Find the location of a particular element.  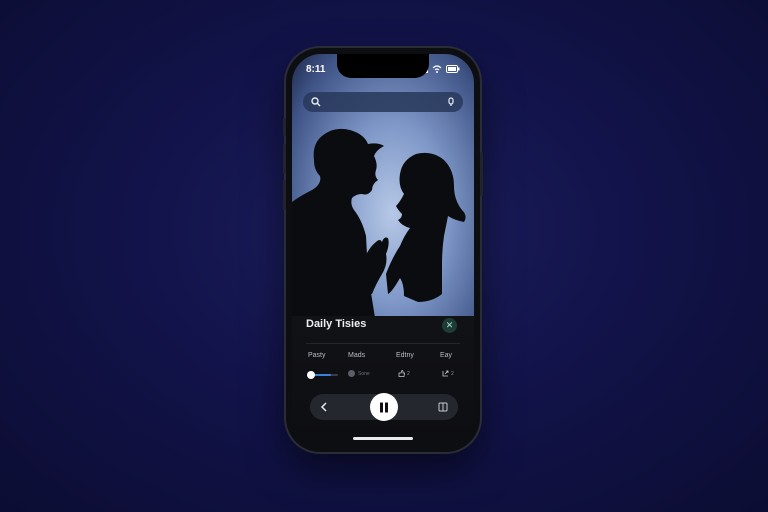

thumb-up-icon is located at coordinates (401, 373).